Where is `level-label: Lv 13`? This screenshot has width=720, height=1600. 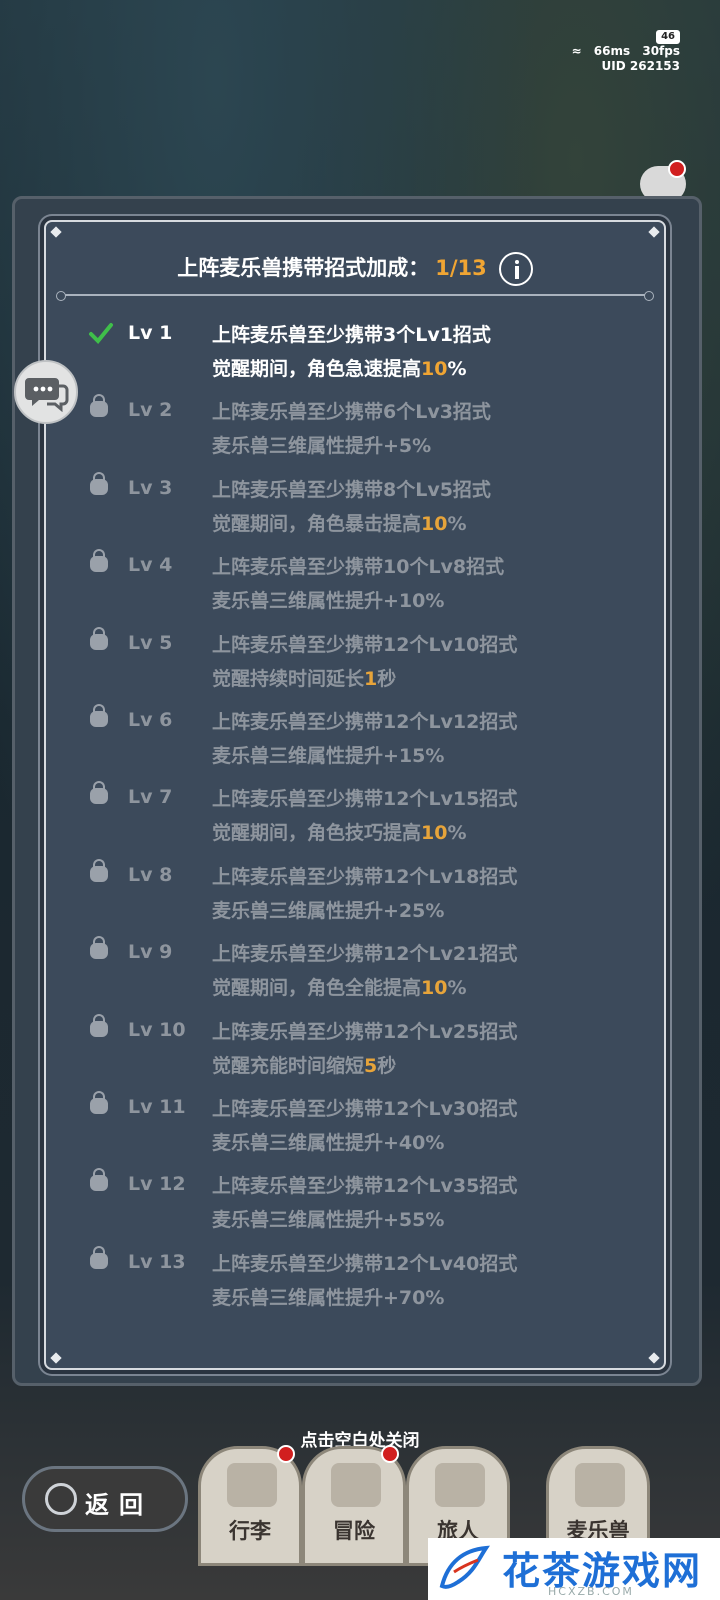 level-label: Lv 13 is located at coordinates (157, 1261).